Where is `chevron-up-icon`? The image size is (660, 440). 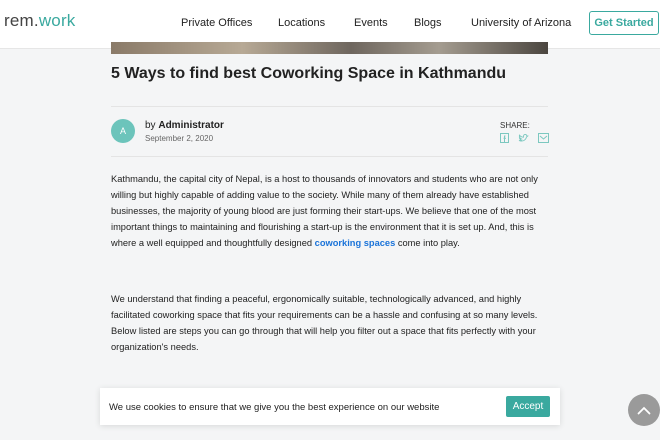 chevron-up-icon is located at coordinates (644, 410).